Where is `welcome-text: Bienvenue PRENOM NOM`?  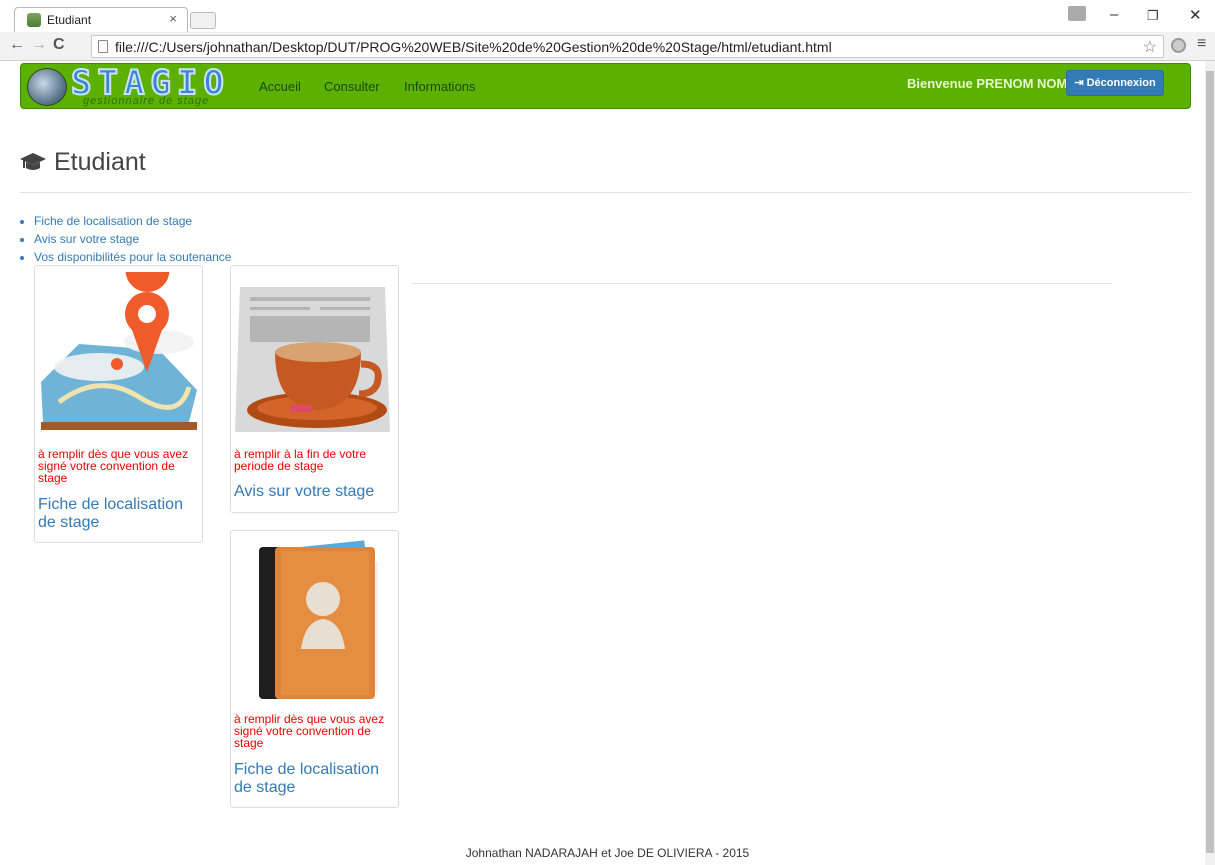
welcome-text: Bienvenue PRENOM NOM is located at coordinates (987, 83).